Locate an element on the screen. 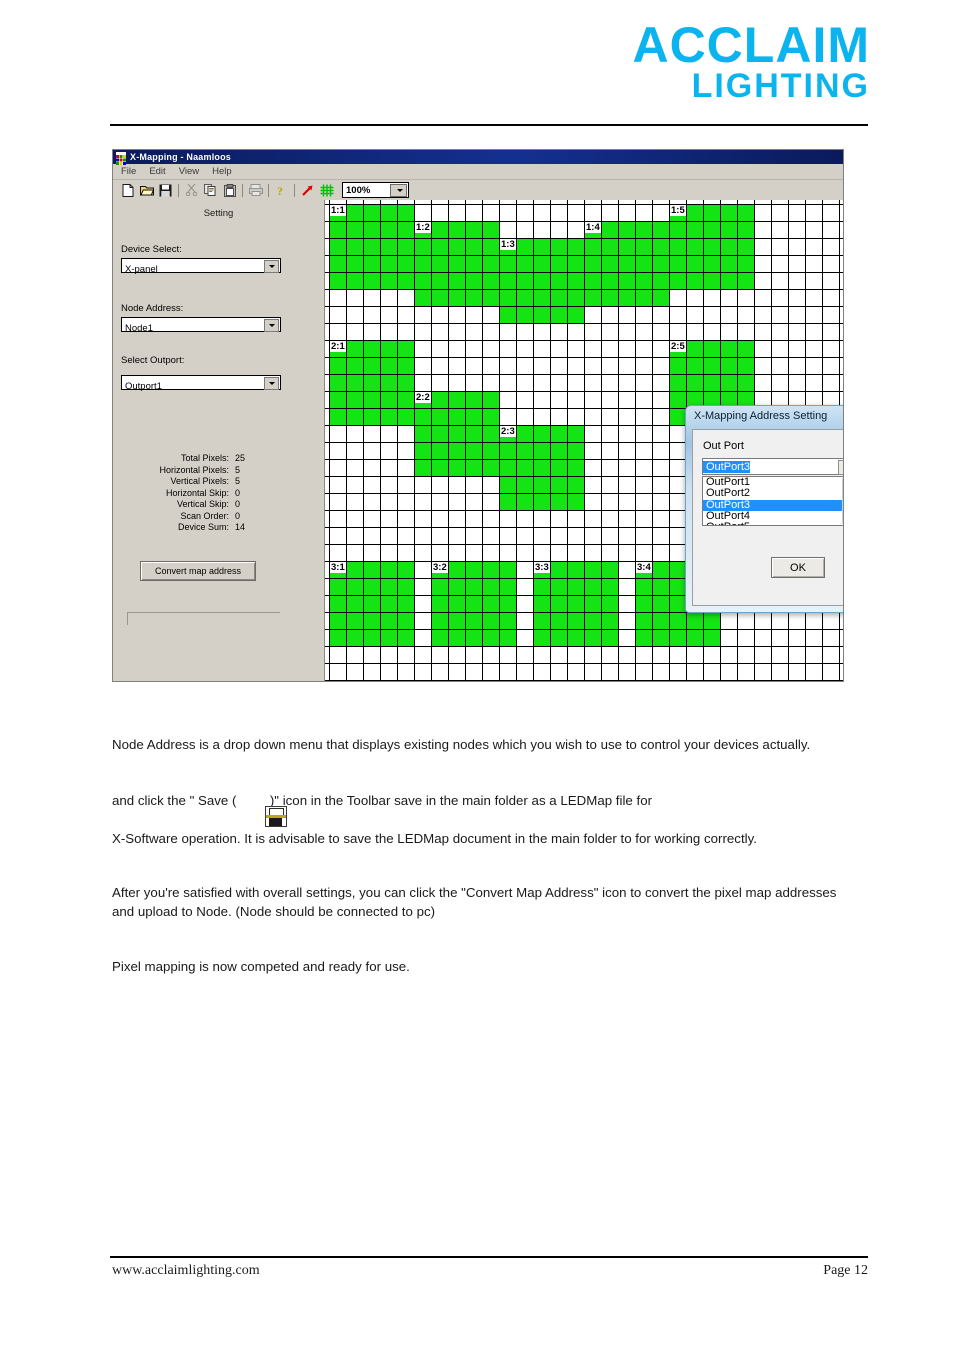  convert-map-address-button: Convert map address is located at coordinates (198, 571).